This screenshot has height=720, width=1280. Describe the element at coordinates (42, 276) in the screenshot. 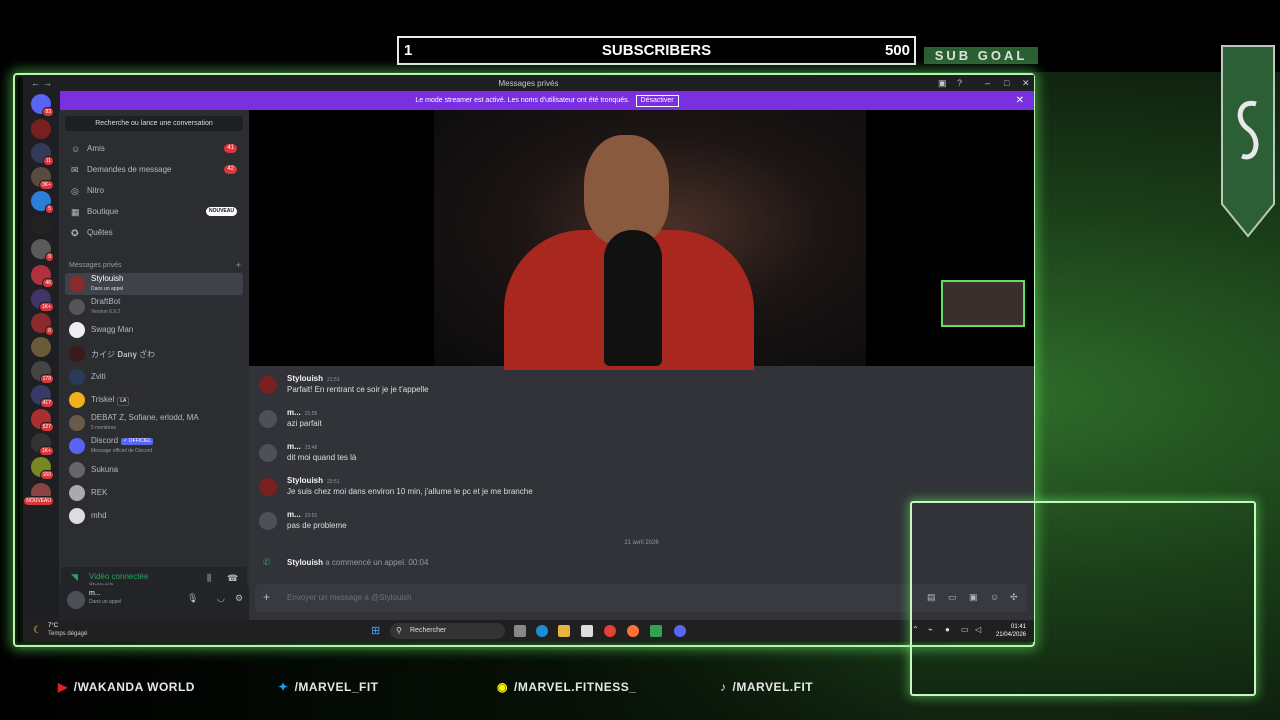

I see `server-icon: 46` at that location.